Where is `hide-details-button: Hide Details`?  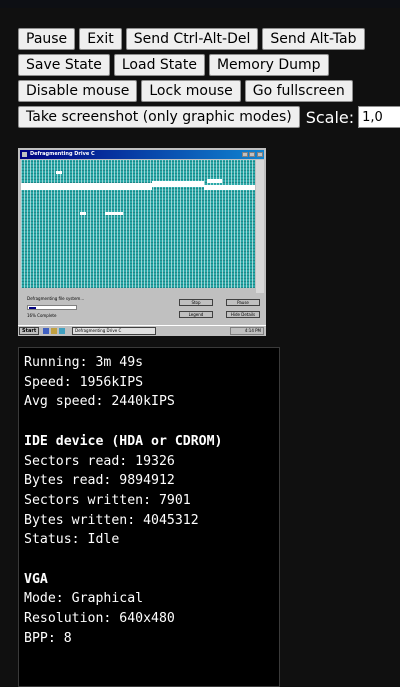 hide-details-button: Hide Details is located at coordinates (243, 314).